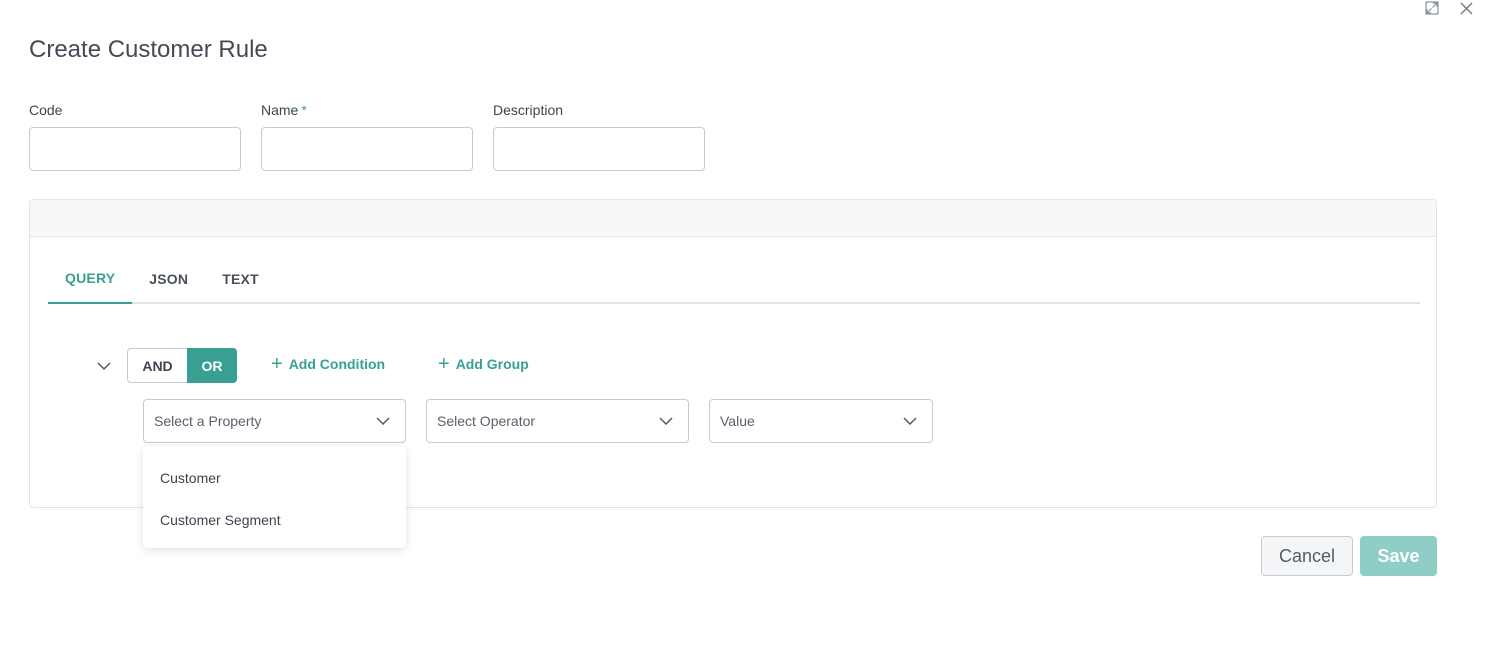 The width and height of the screenshot is (1493, 647). What do you see at coordinates (492, 364) in the screenshot?
I see `add-group-label: Add Group` at bounding box center [492, 364].